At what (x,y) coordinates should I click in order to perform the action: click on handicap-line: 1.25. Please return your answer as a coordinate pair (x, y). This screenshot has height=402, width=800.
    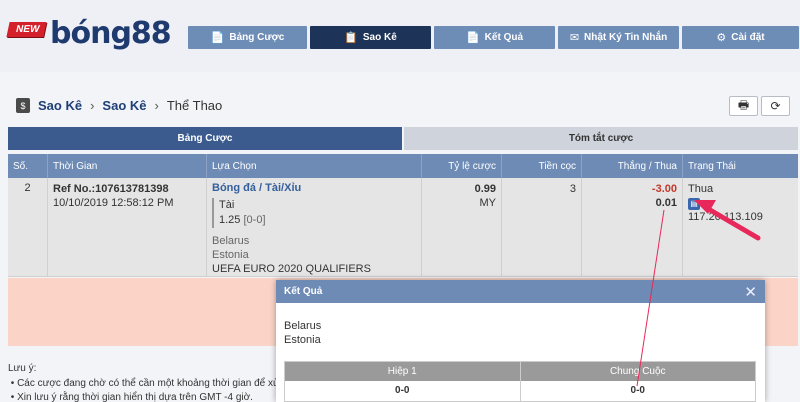
    Looking at the image, I should click on (230, 220).